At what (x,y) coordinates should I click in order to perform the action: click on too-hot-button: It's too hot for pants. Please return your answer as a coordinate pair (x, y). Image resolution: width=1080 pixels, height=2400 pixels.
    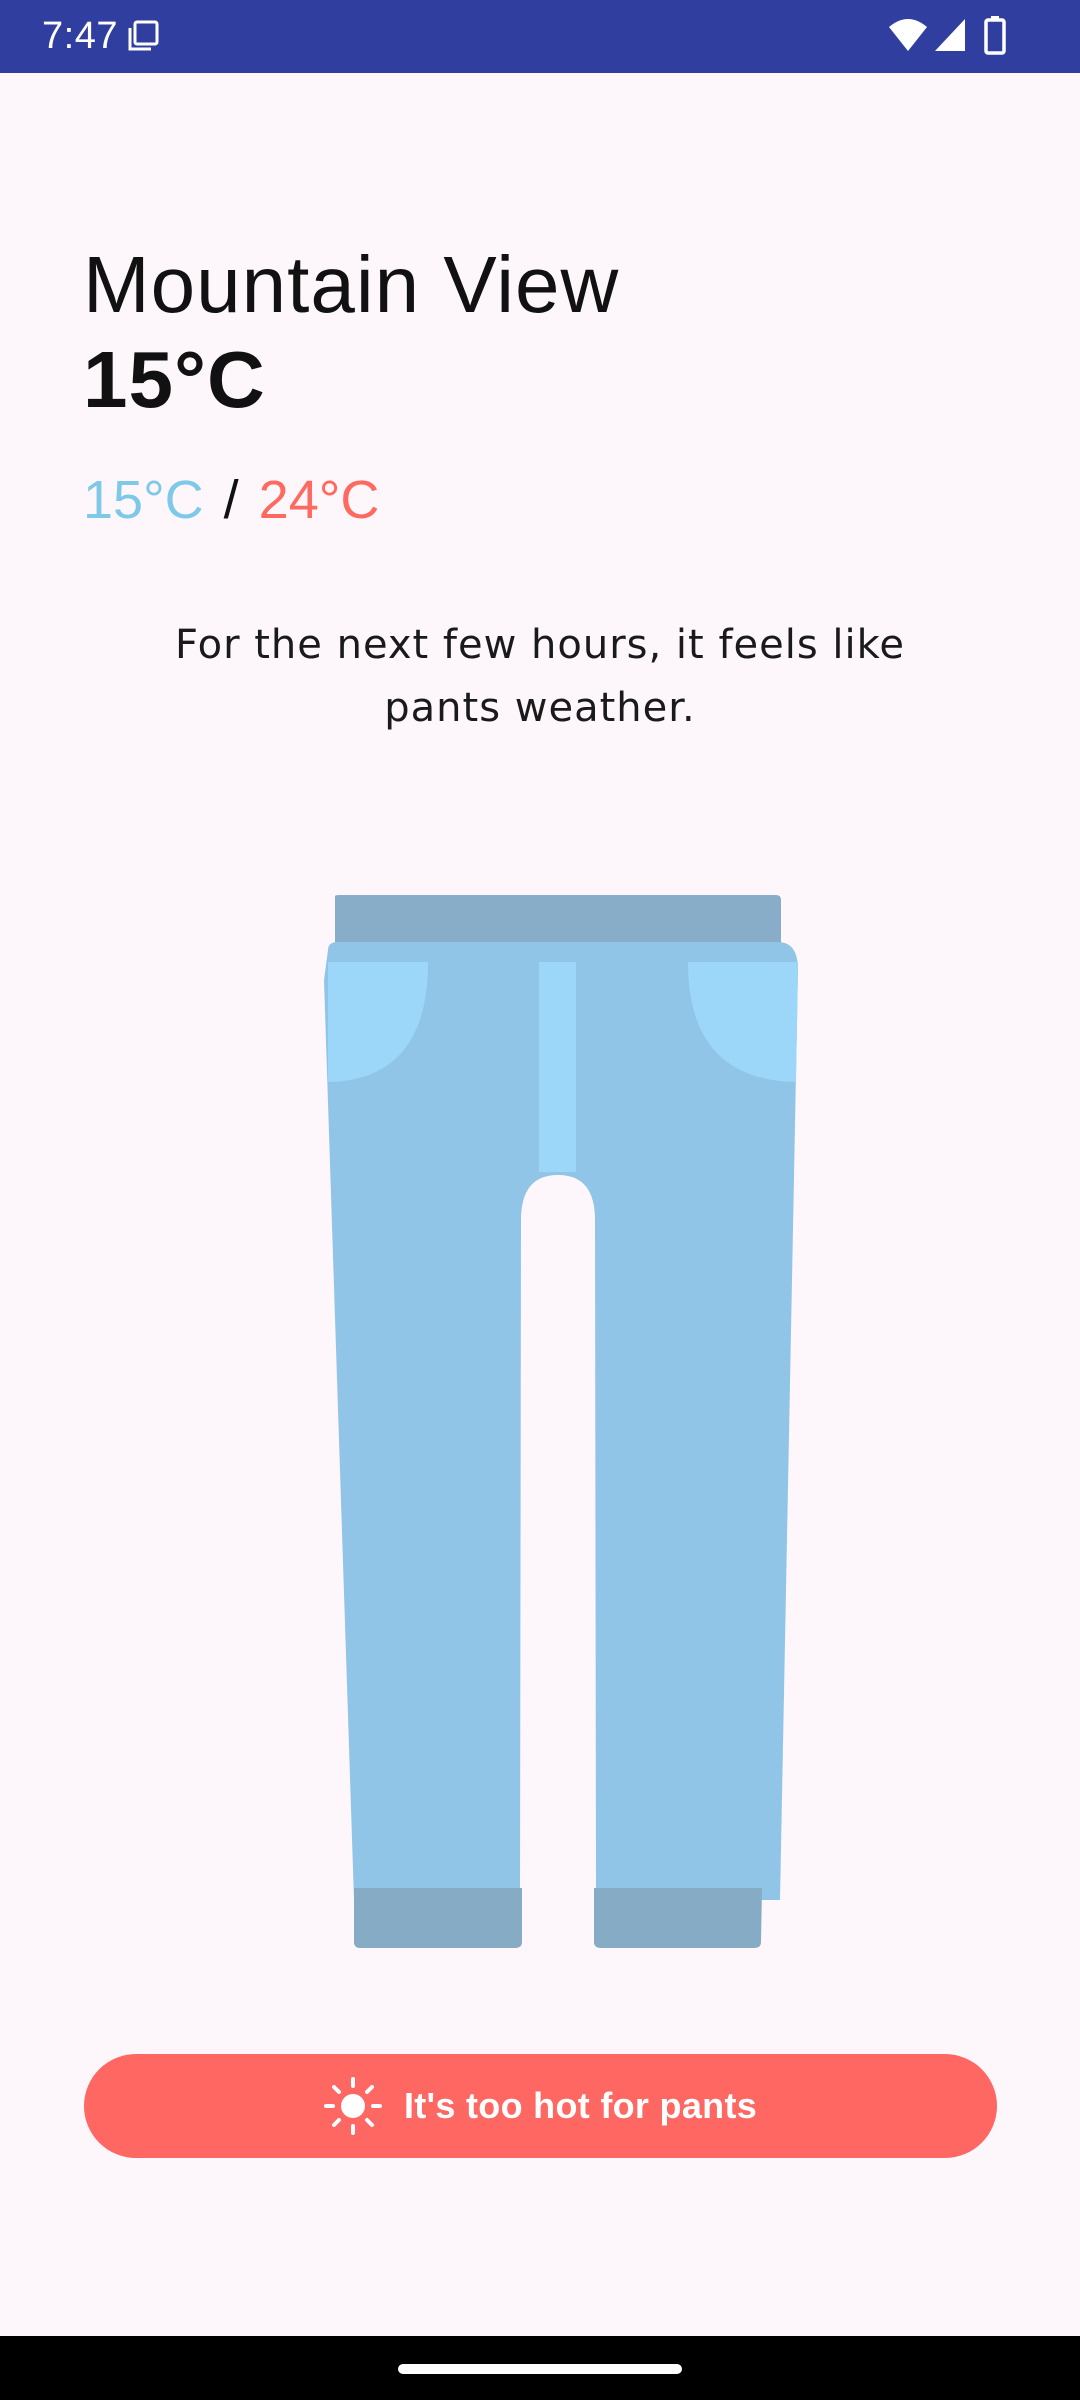
    Looking at the image, I should click on (540, 2106).